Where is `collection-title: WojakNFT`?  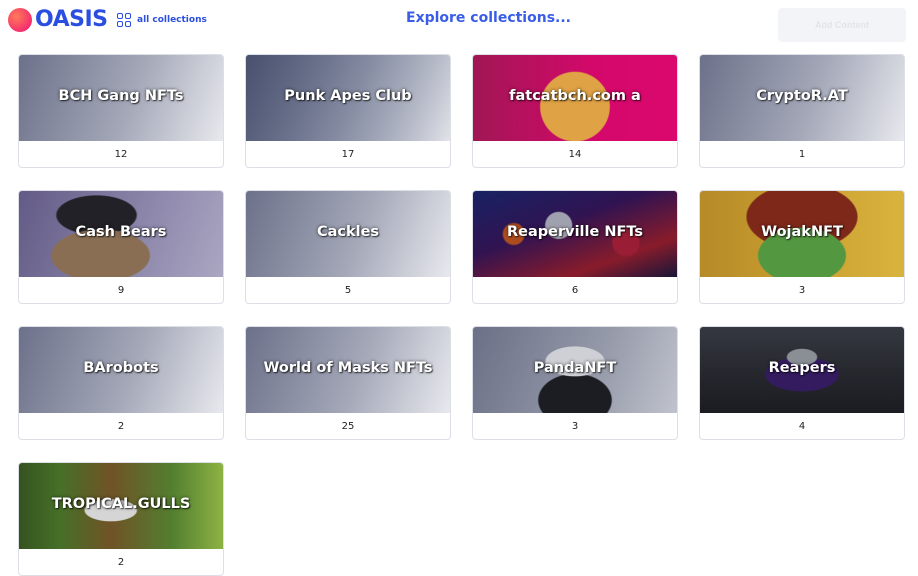
collection-title: WojakNFT is located at coordinates (802, 232).